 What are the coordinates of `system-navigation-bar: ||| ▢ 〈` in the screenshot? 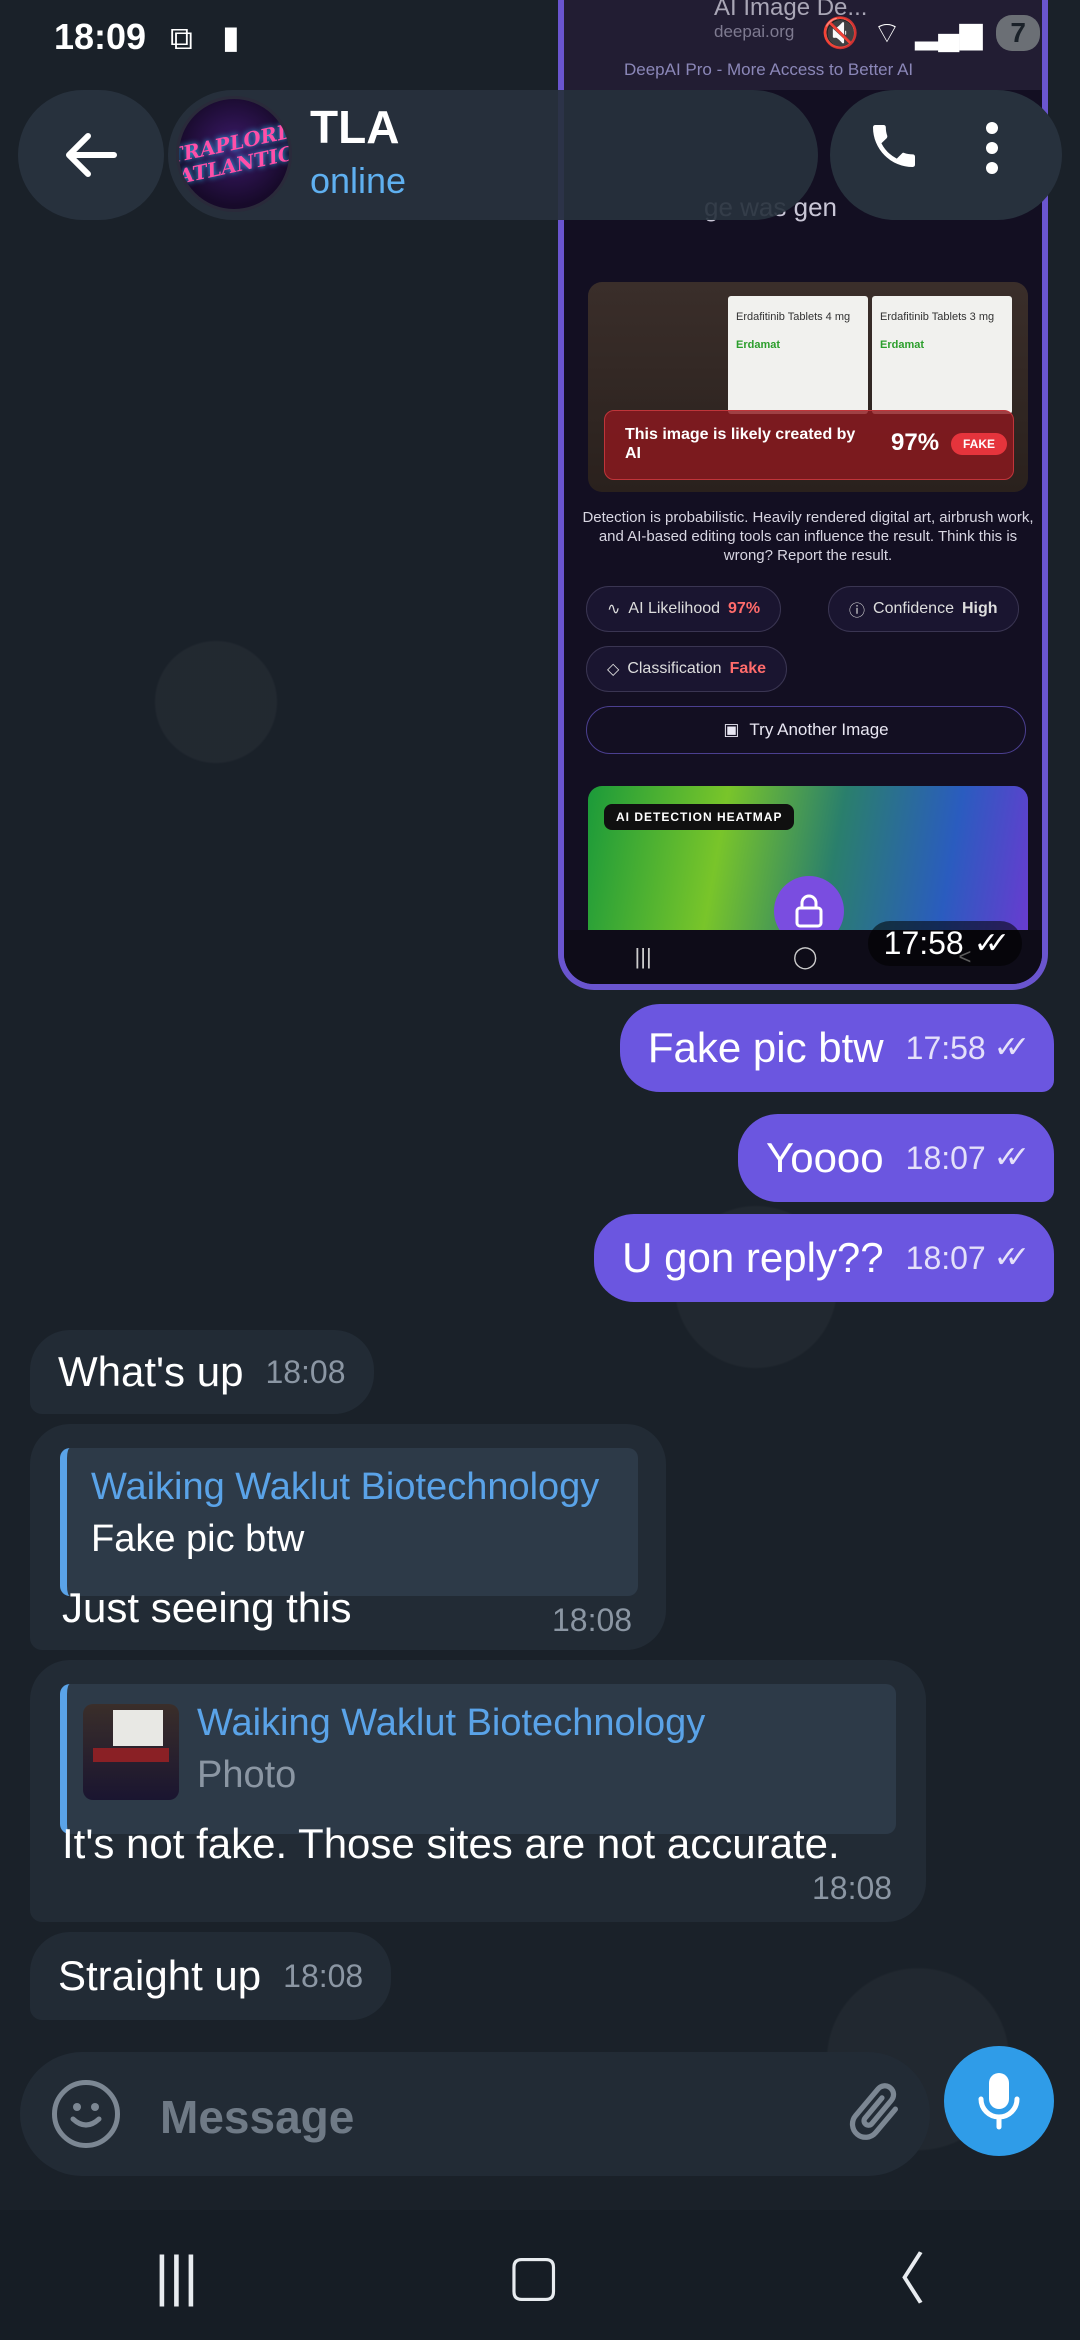 It's located at (540, 2275).